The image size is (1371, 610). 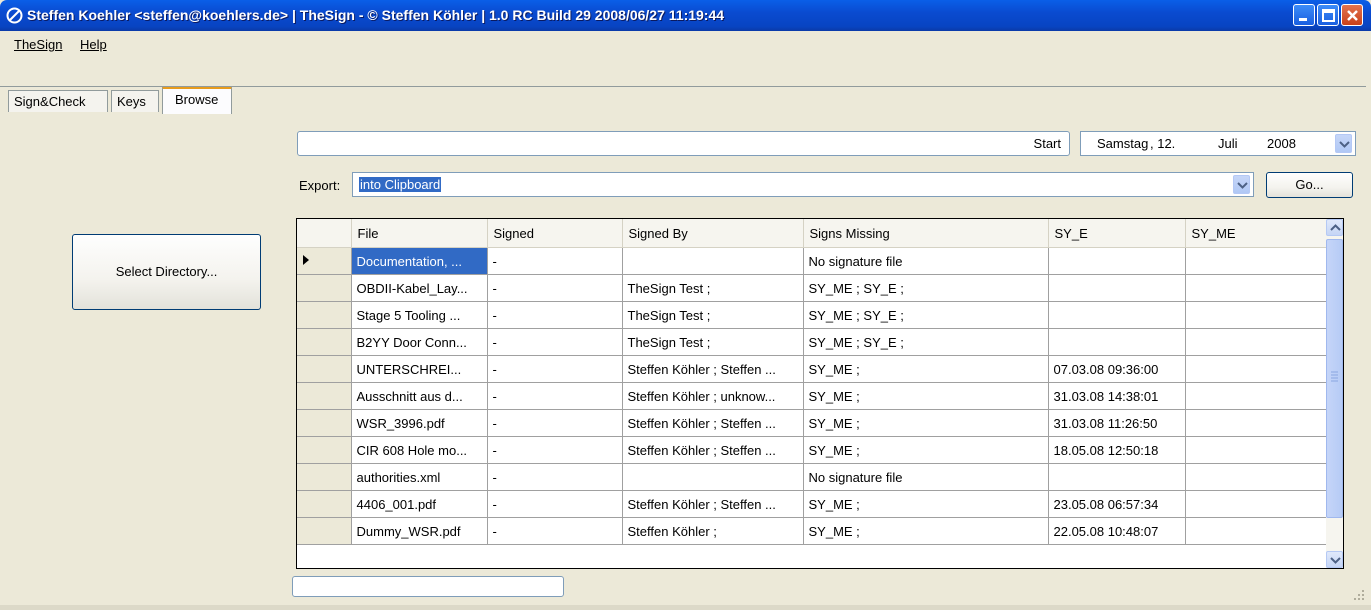 What do you see at coordinates (1334, 378) in the screenshot?
I see `scroll-thumb` at bounding box center [1334, 378].